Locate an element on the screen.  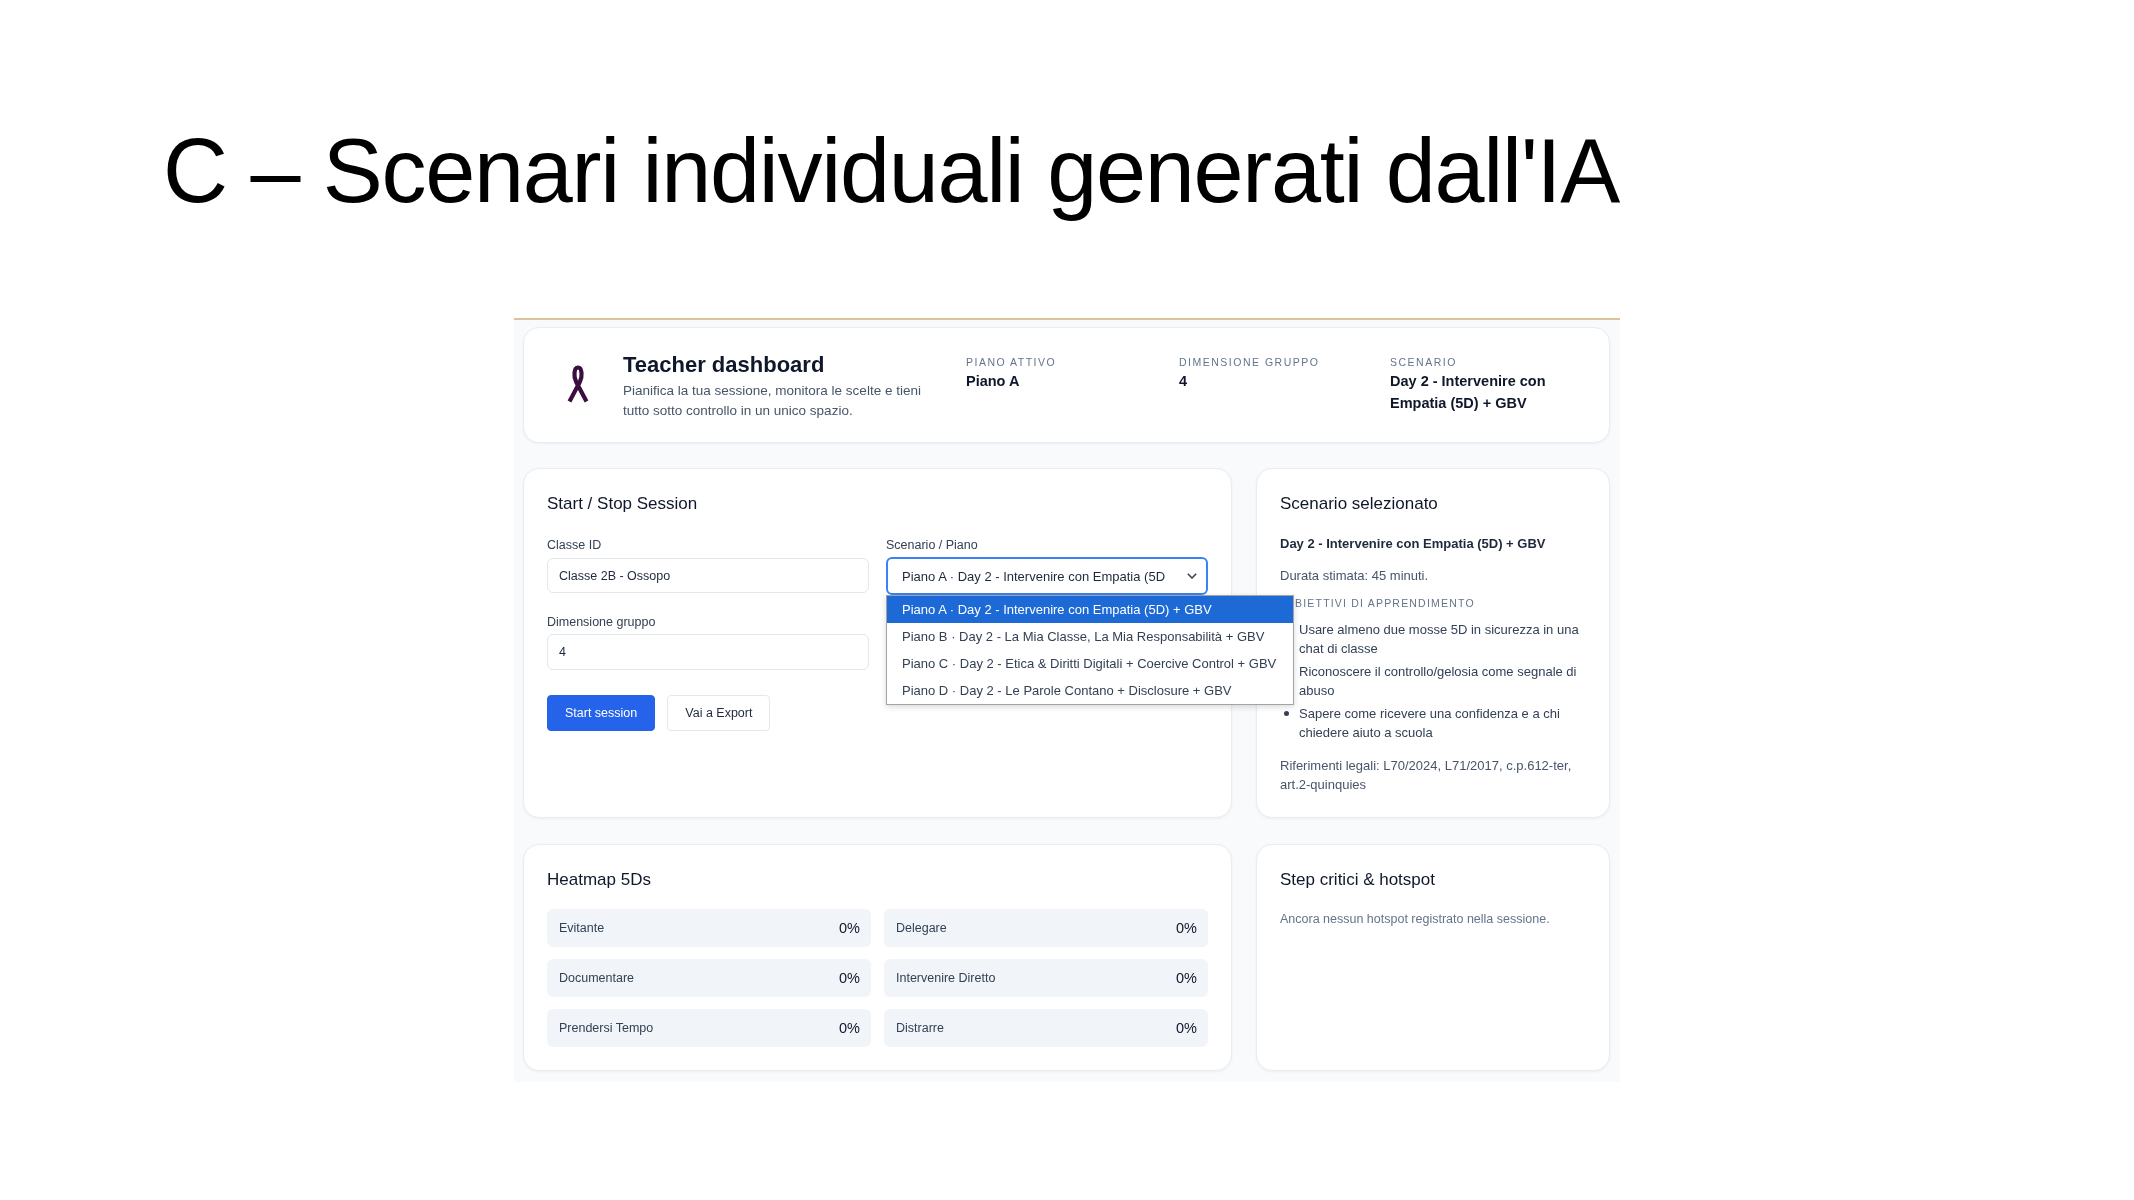
export-button: Vai a Export is located at coordinates (719, 713).